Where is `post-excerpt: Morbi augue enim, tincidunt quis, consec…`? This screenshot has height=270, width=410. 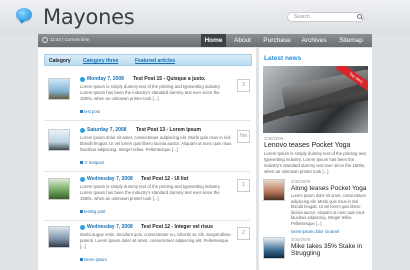 post-excerpt: Morbi augue enim, tincidunt quis, consec… is located at coordinates (155, 240).